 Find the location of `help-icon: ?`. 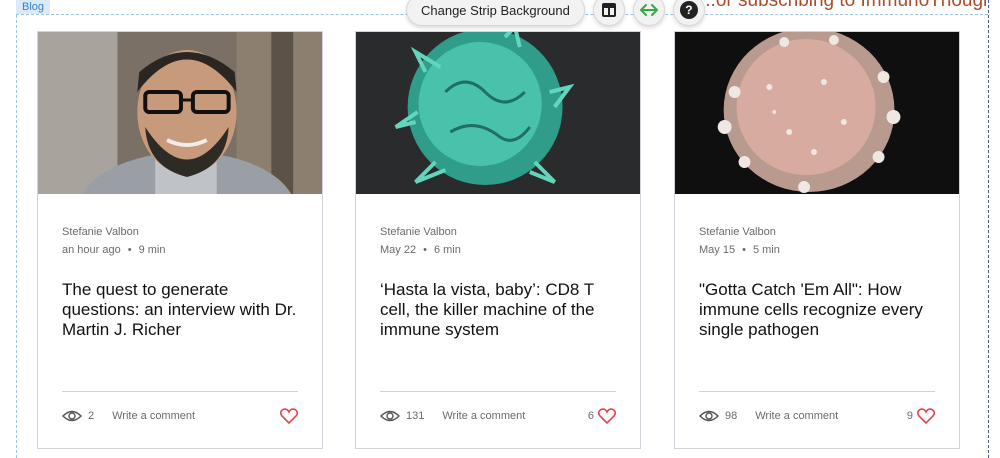

help-icon: ? is located at coordinates (688, 10).